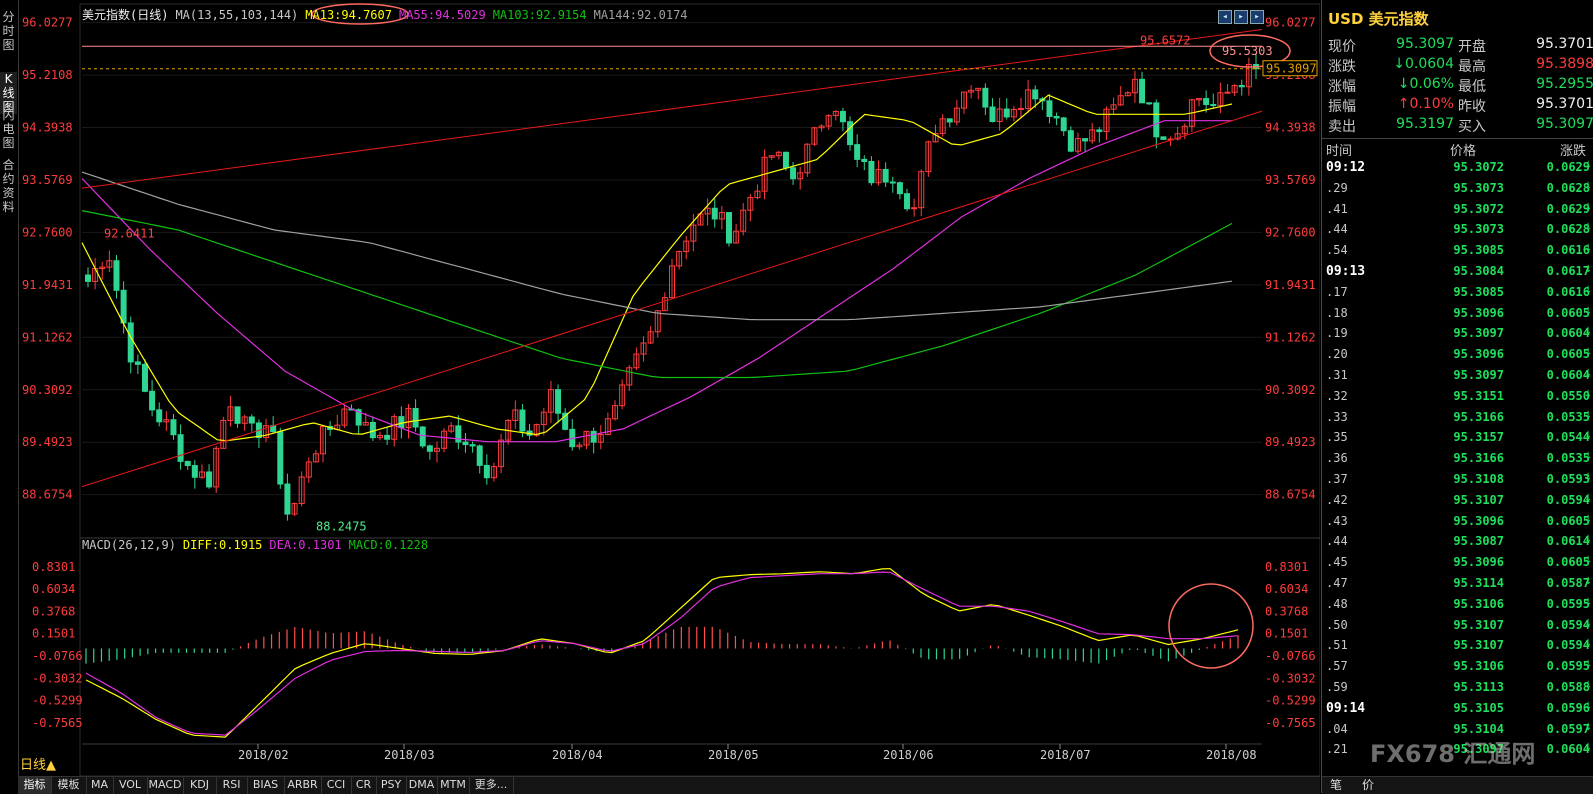  I want to click on tick-time: .32, so click(1337, 395).